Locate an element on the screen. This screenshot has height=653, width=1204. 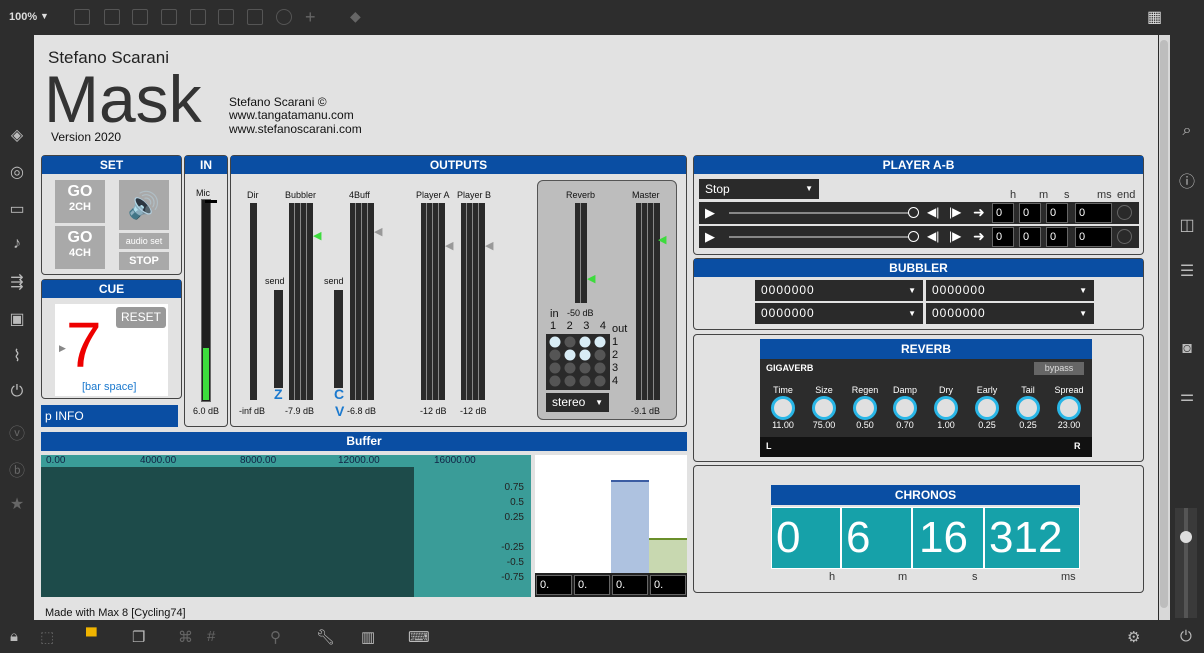
go-4ch-button: GO 4CH is located at coordinates (80, 247).